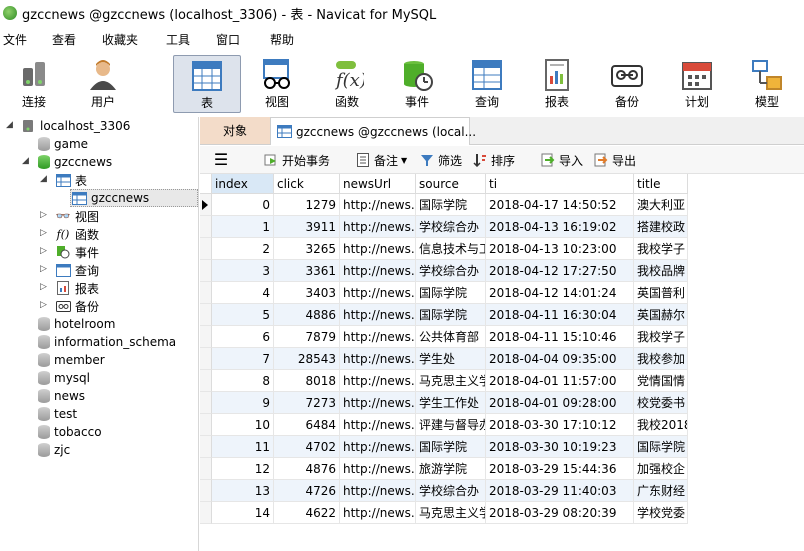 The image size is (804, 551). What do you see at coordinates (307, 447) in the screenshot?
I see `cell-click: 4702` at bounding box center [307, 447].